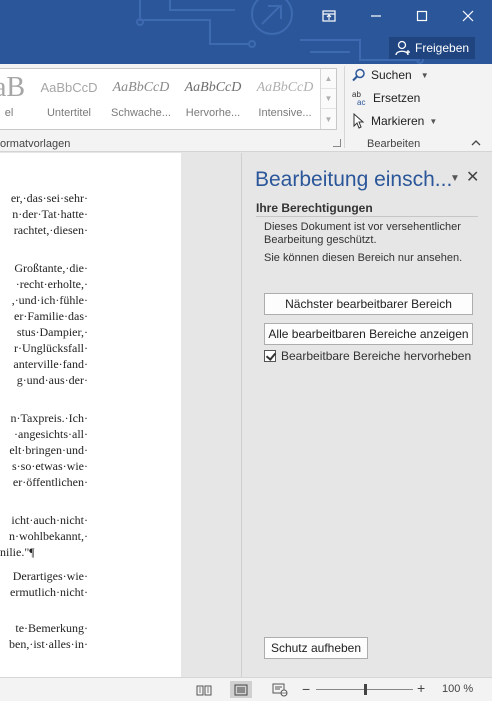 The image size is (492, 701). Describe the element at coordinates (17, 552) in the screenshot. I see `text-line: nilie."¶` at that location.